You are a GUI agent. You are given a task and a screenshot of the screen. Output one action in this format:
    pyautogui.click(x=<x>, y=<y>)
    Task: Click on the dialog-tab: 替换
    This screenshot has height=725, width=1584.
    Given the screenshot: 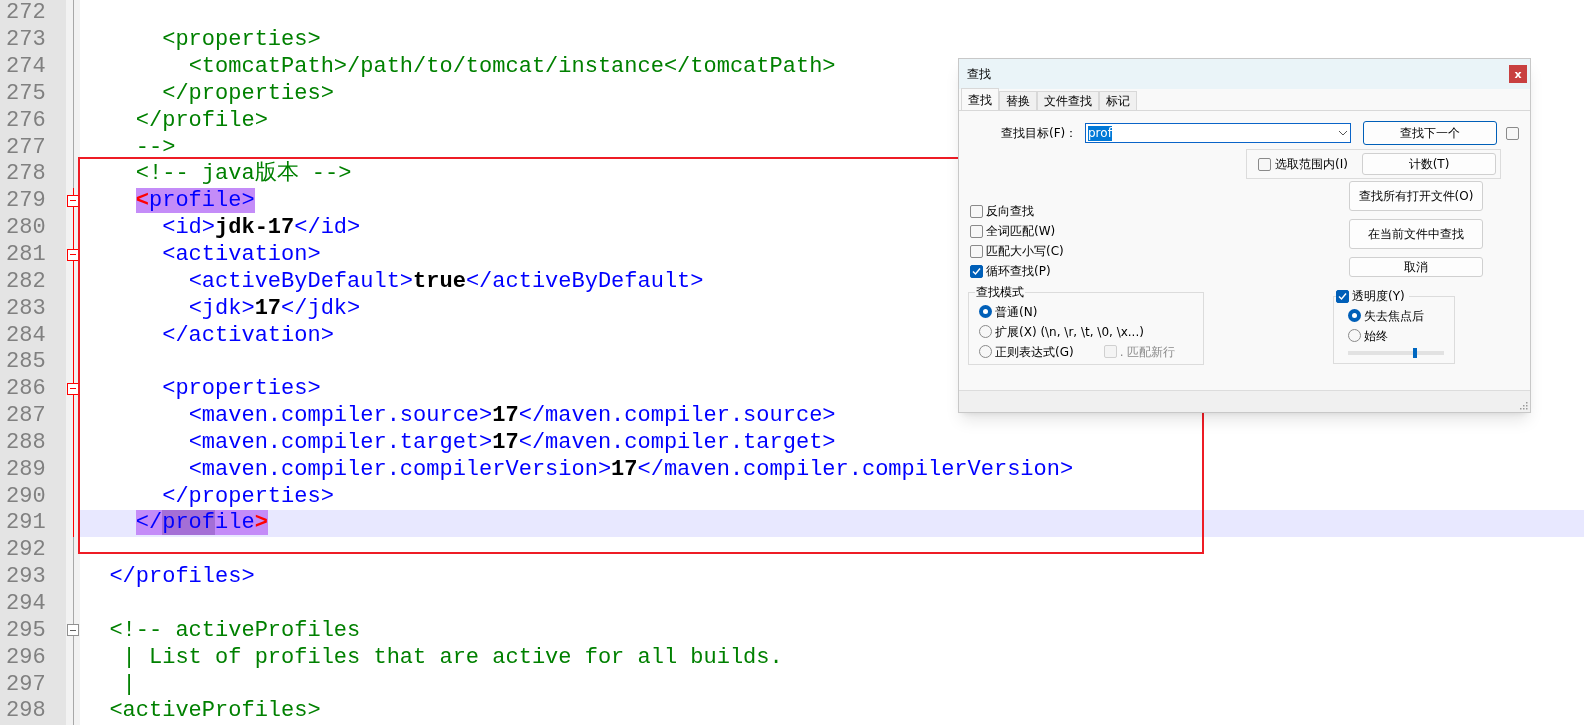 What is the action you would take?
    pyautogui.click(x=1018, y=100)
    